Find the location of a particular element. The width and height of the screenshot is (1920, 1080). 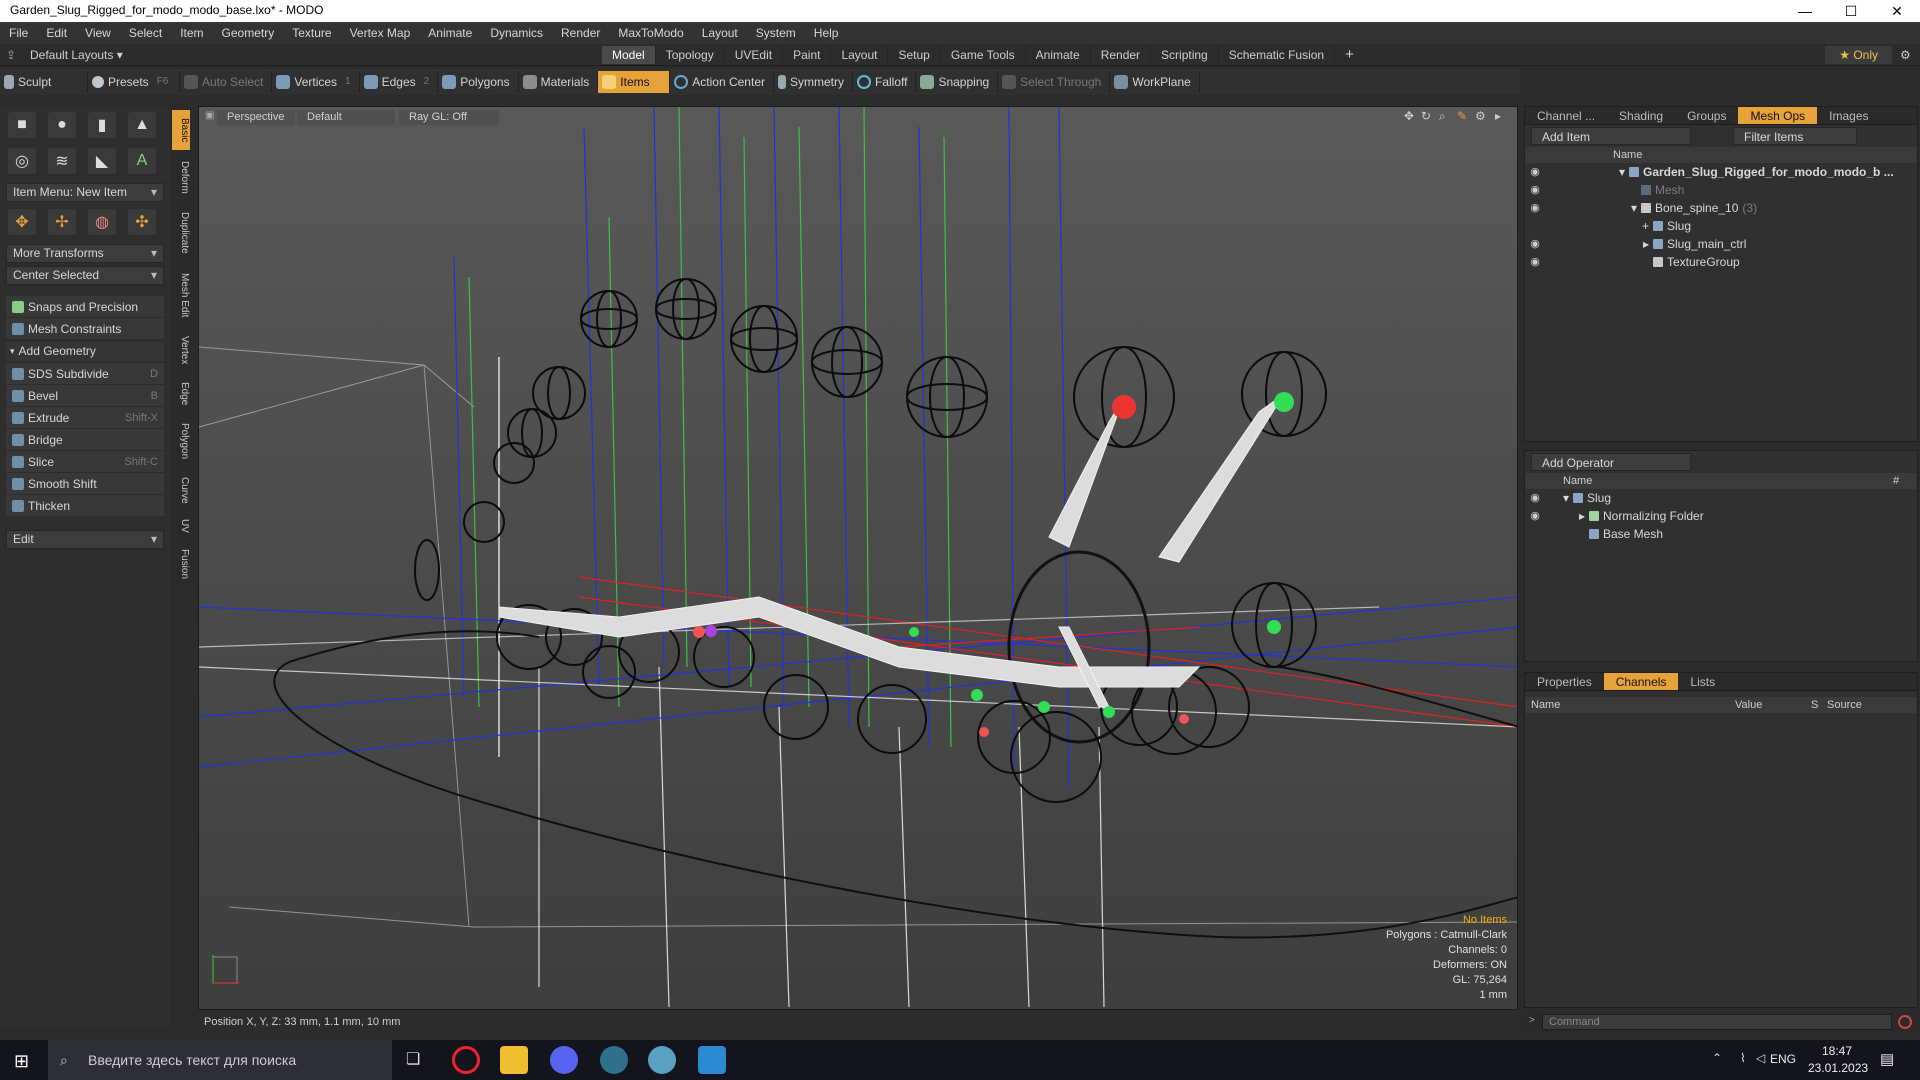

vtab-vertex: Vertex is located at coordinates (181, 350).